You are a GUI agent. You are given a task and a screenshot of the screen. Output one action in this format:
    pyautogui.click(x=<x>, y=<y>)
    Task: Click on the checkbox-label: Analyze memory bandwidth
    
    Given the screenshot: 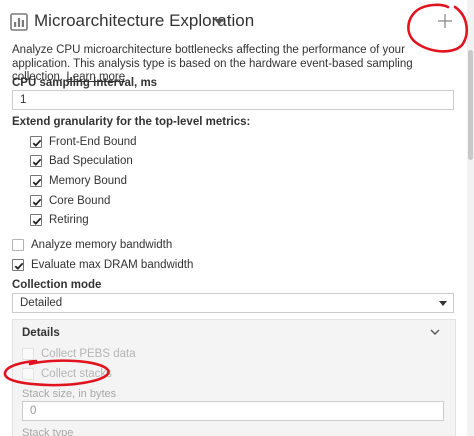 What is the action you would take?
    pyautogui.click(x=102, y=245)
    